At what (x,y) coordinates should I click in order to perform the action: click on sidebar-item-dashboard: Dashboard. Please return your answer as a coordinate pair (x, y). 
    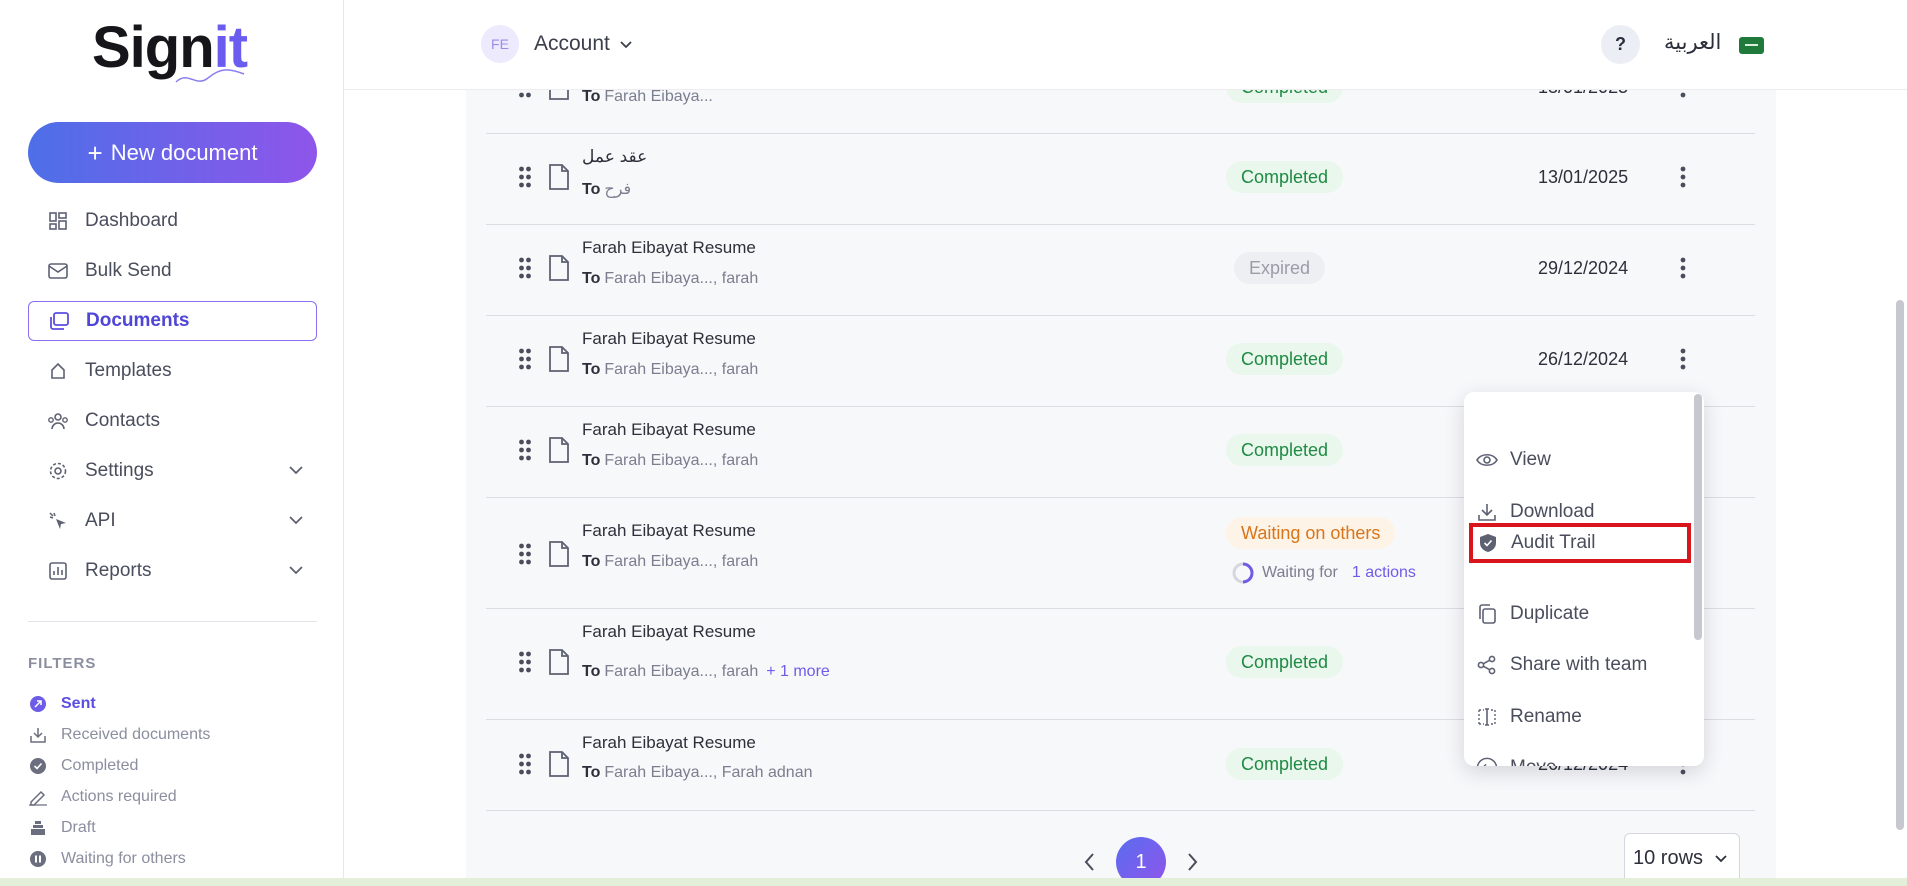
    Looking at the image, I should click on (172, 221).